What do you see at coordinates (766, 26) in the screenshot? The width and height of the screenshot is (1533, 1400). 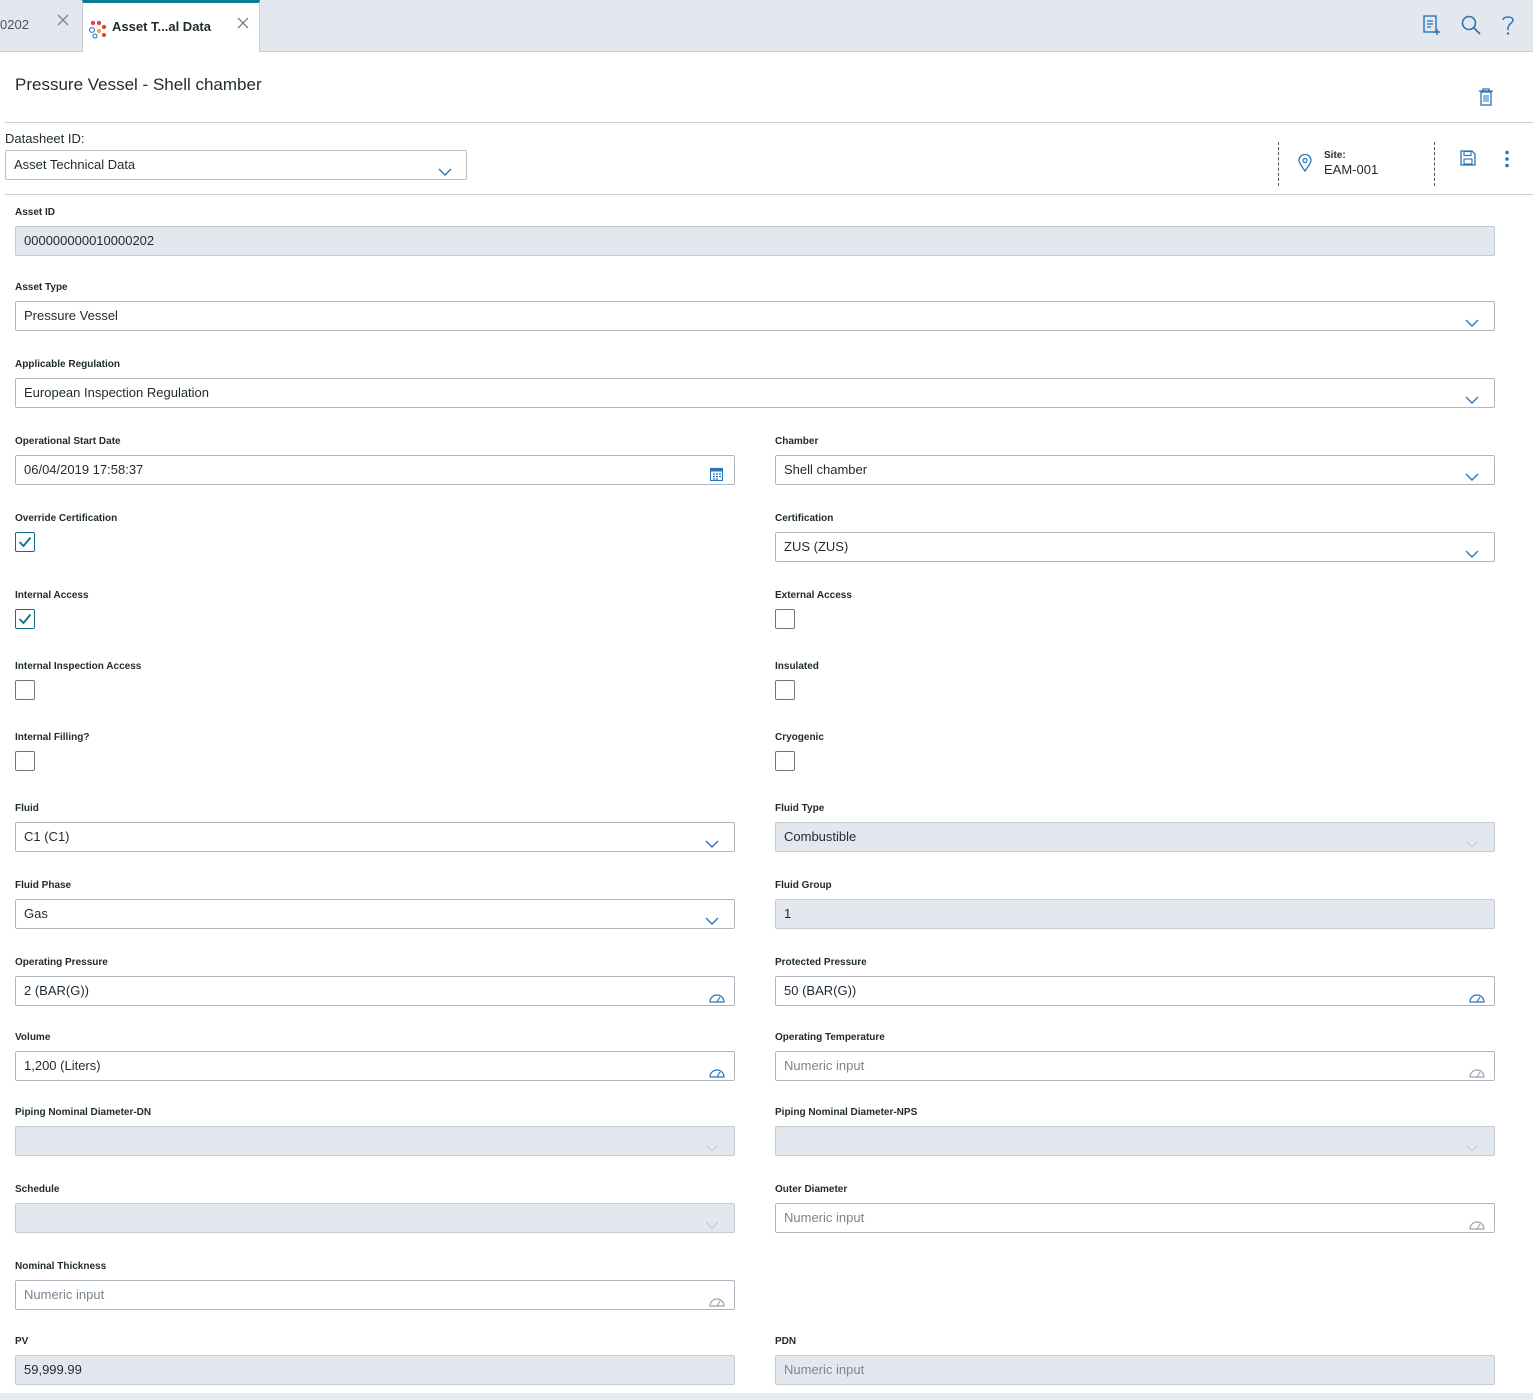 I see `tab-bar: 0202 Asset T...al Data` at bounding box center [766, 26].